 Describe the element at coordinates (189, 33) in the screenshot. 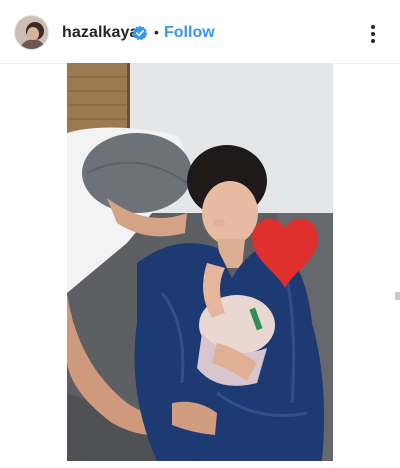

I see `follow-button: Follow` at that location.